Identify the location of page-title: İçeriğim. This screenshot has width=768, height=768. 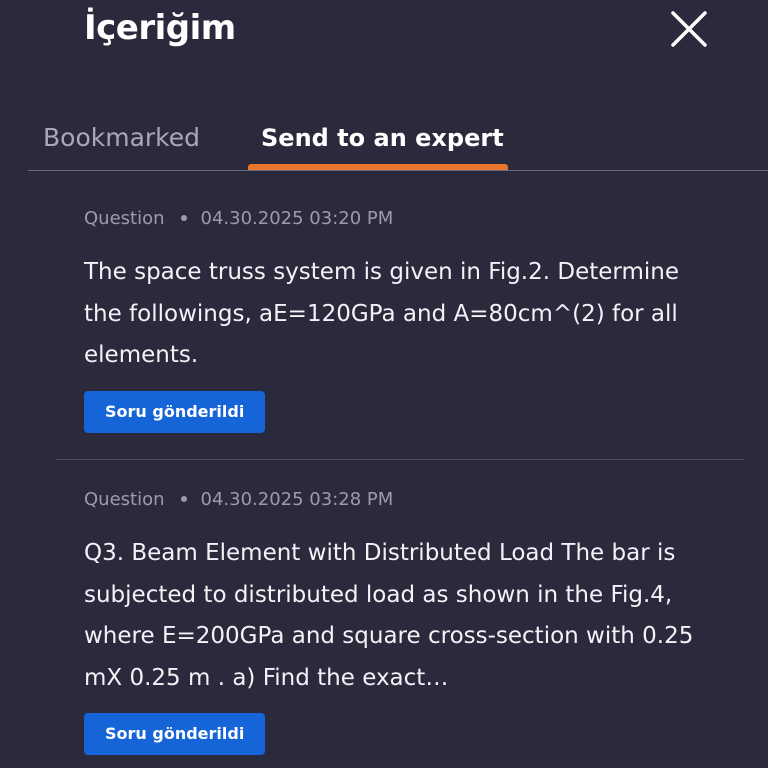
(160, 28).